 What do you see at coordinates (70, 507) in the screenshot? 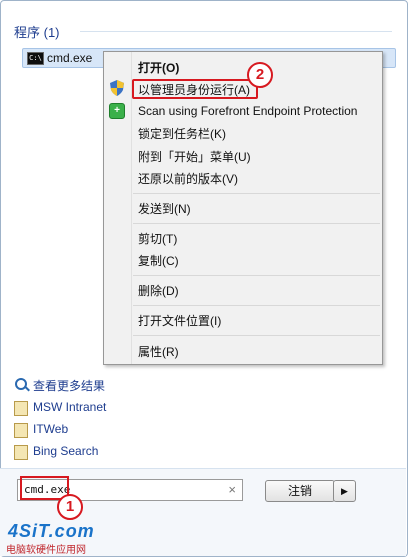
I see `annotation-step-1: 1` at bounding box center [70, 507].